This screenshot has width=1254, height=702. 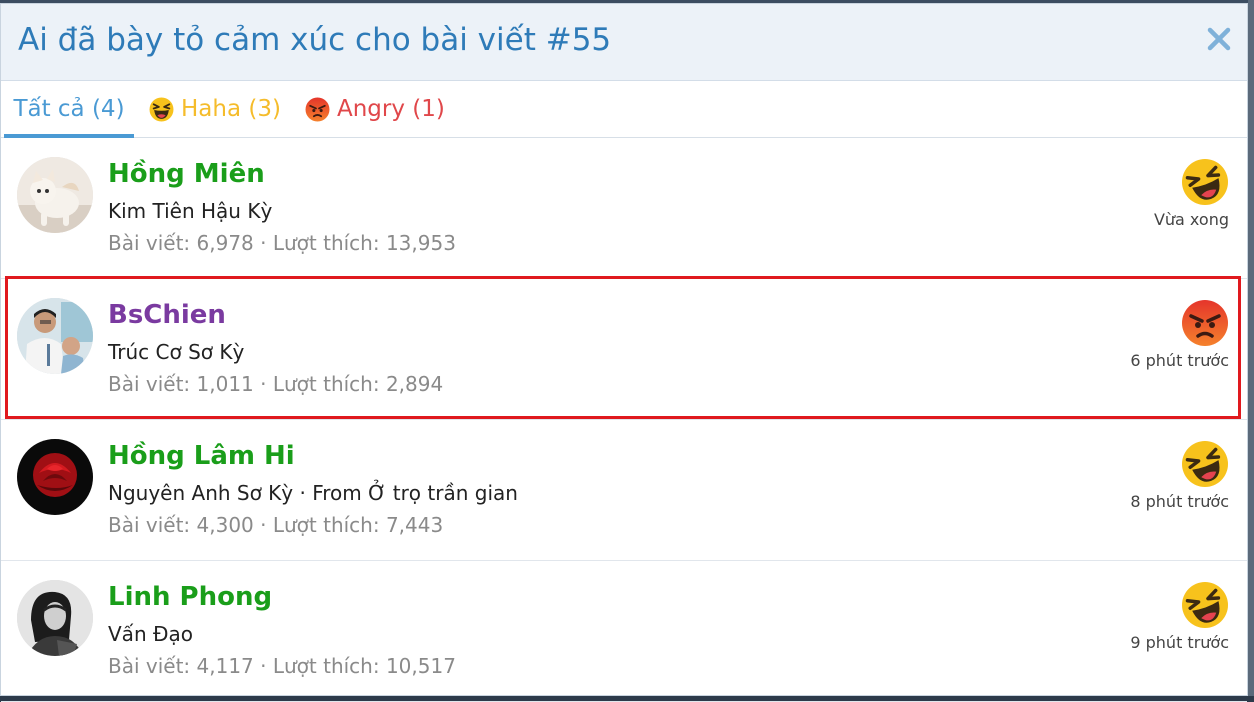 I want to click on portrait-photo, so click(x=55, y=618).